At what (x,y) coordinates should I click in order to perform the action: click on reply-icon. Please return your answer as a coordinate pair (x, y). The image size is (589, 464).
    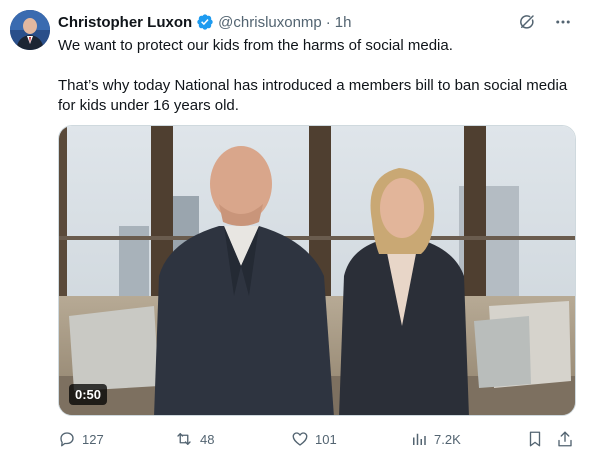
    Looking at the image, I should click on (67, 439).